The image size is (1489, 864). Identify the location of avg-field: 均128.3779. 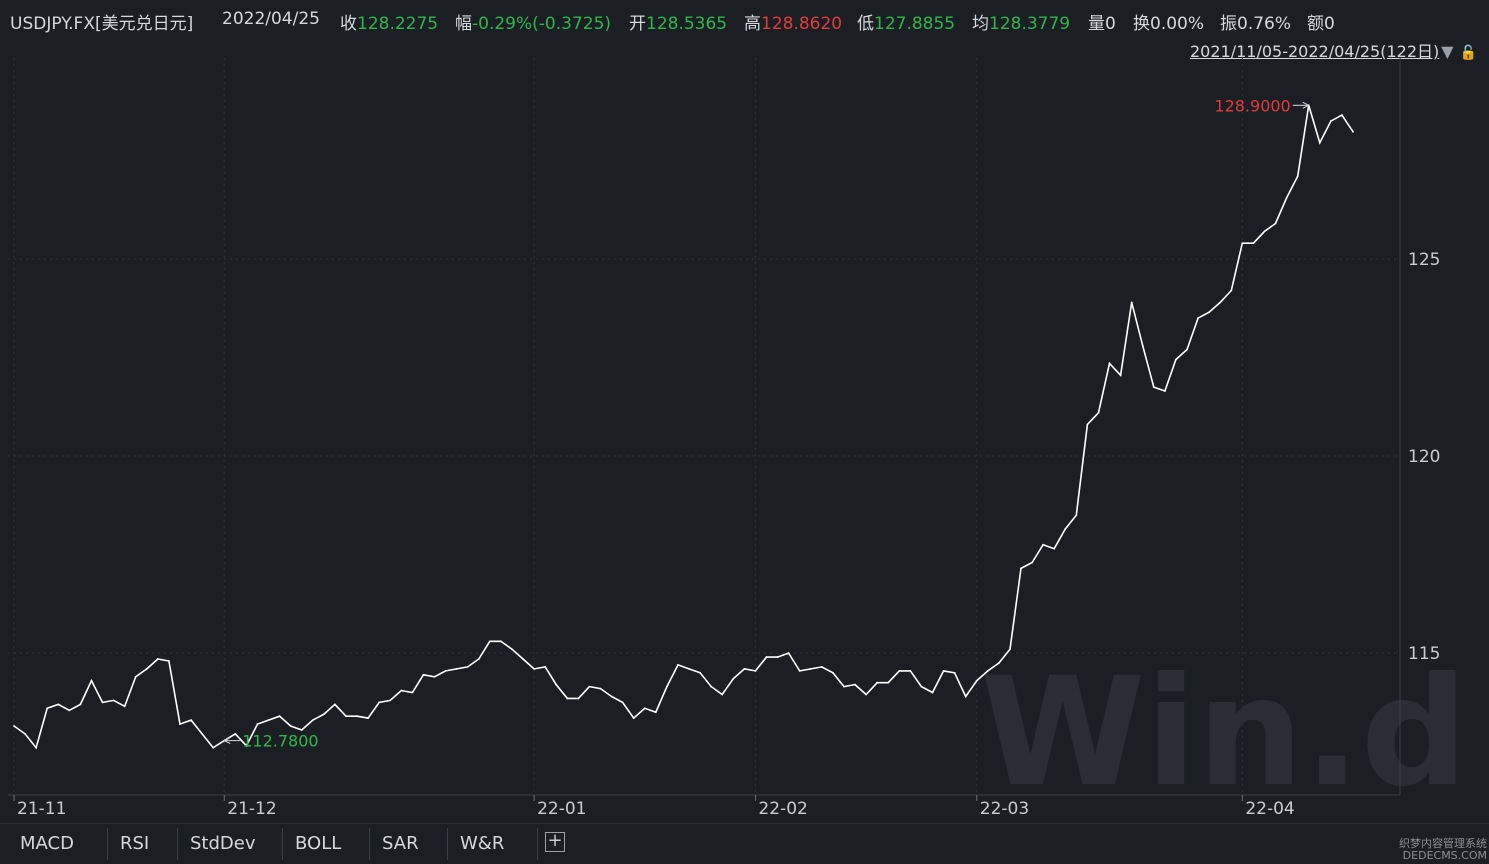
(1021, 24).